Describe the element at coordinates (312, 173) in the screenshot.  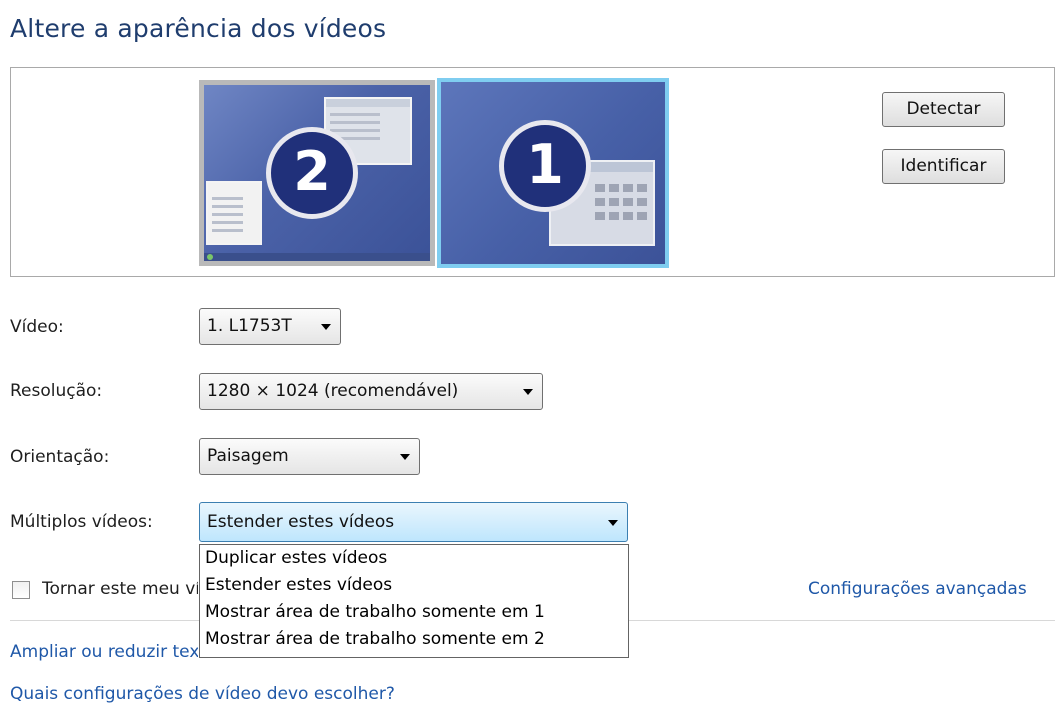
I see `monitor-number-badge: 2` at that location.